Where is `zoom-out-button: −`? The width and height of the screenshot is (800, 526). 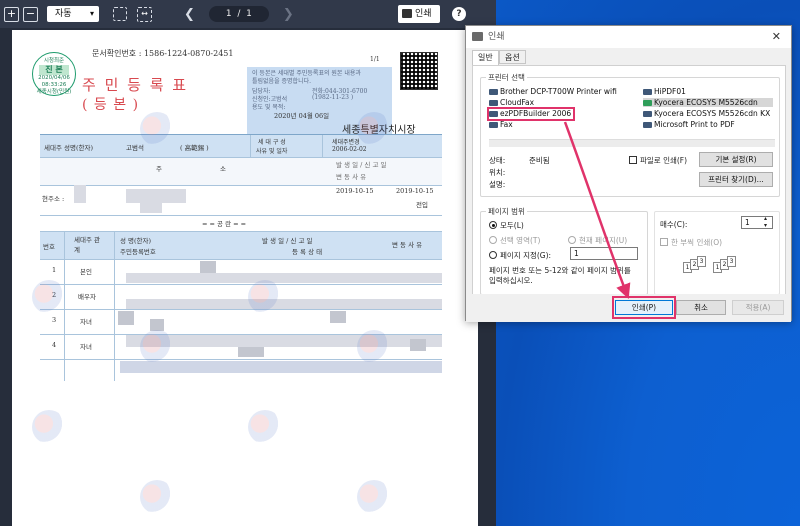
zoom-out-button: − is located at coordinates (30, 14).